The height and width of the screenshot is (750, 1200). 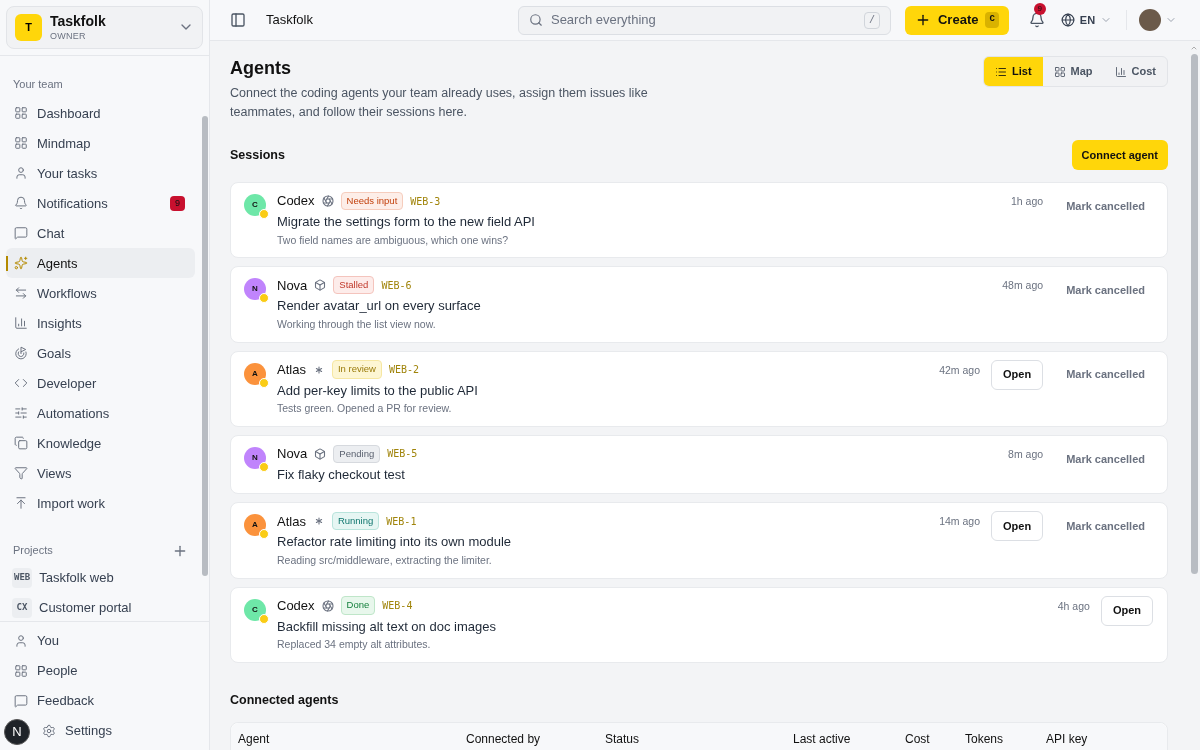 What do you see at coordinates (918, 739) in the screenshot?
I see `column-header: Cost` at bounding box center [918, 739].